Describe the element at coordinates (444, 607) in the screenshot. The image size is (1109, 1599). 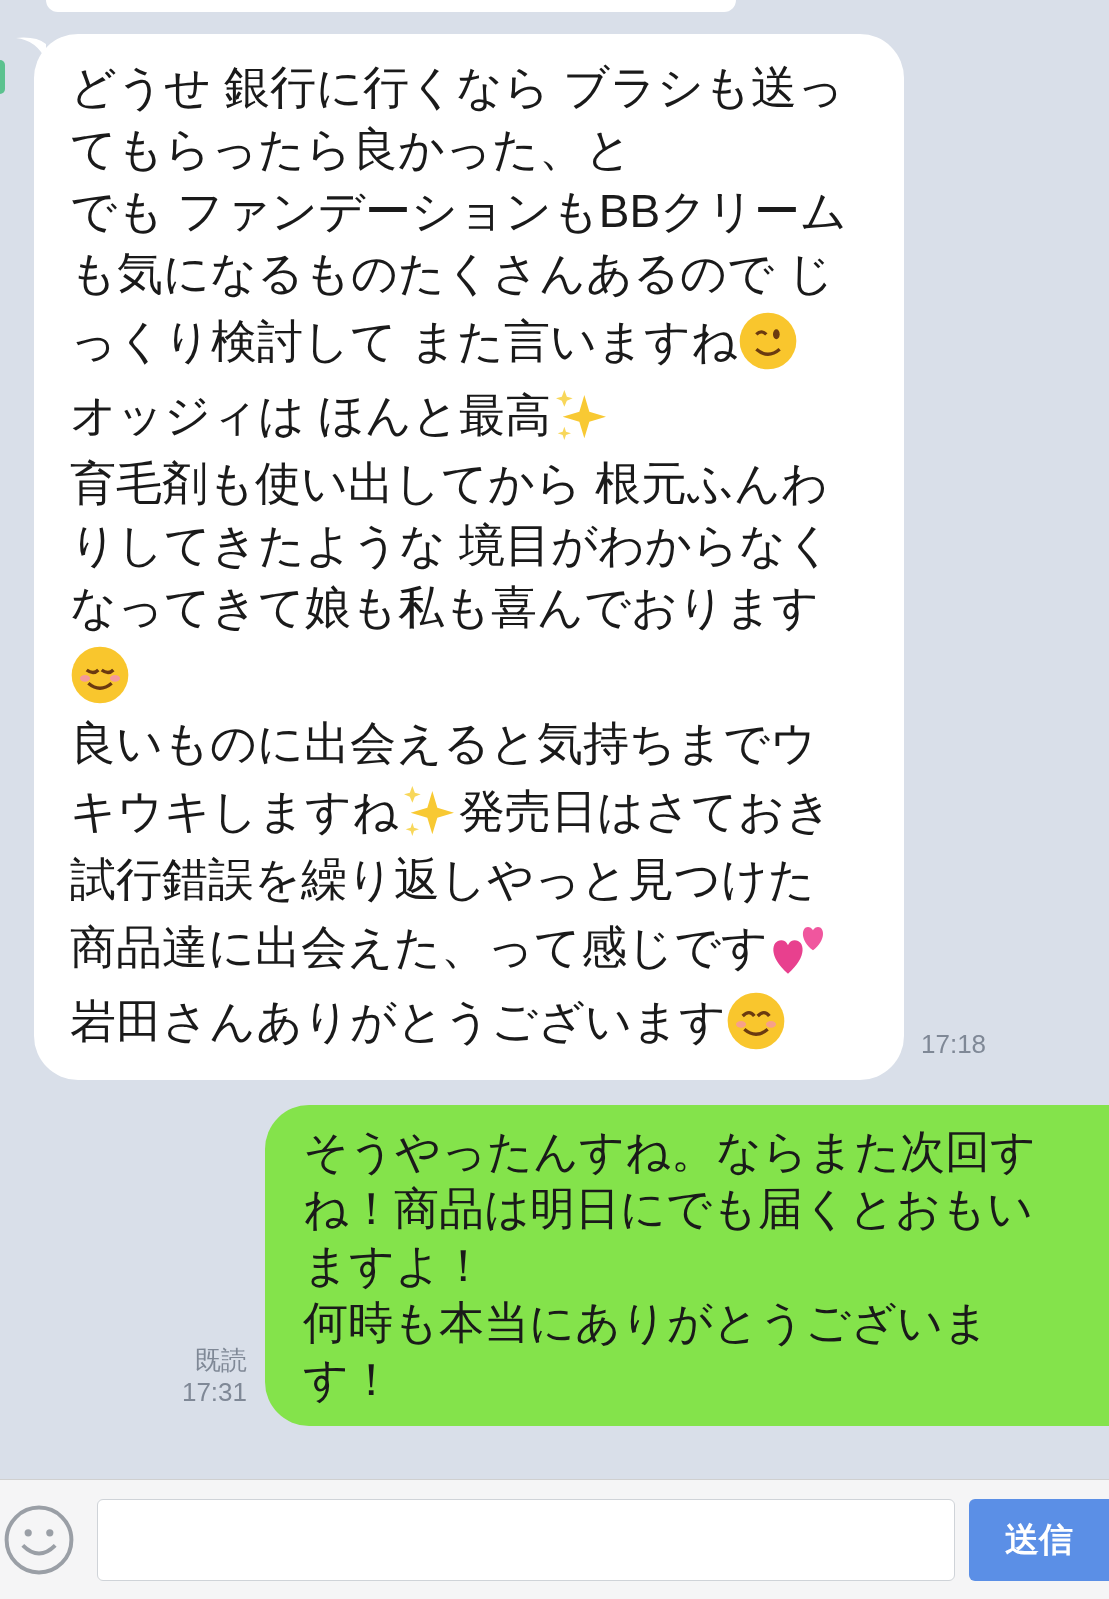
I see `message-text: なってきて娘も私も喜んでおります` at that location.